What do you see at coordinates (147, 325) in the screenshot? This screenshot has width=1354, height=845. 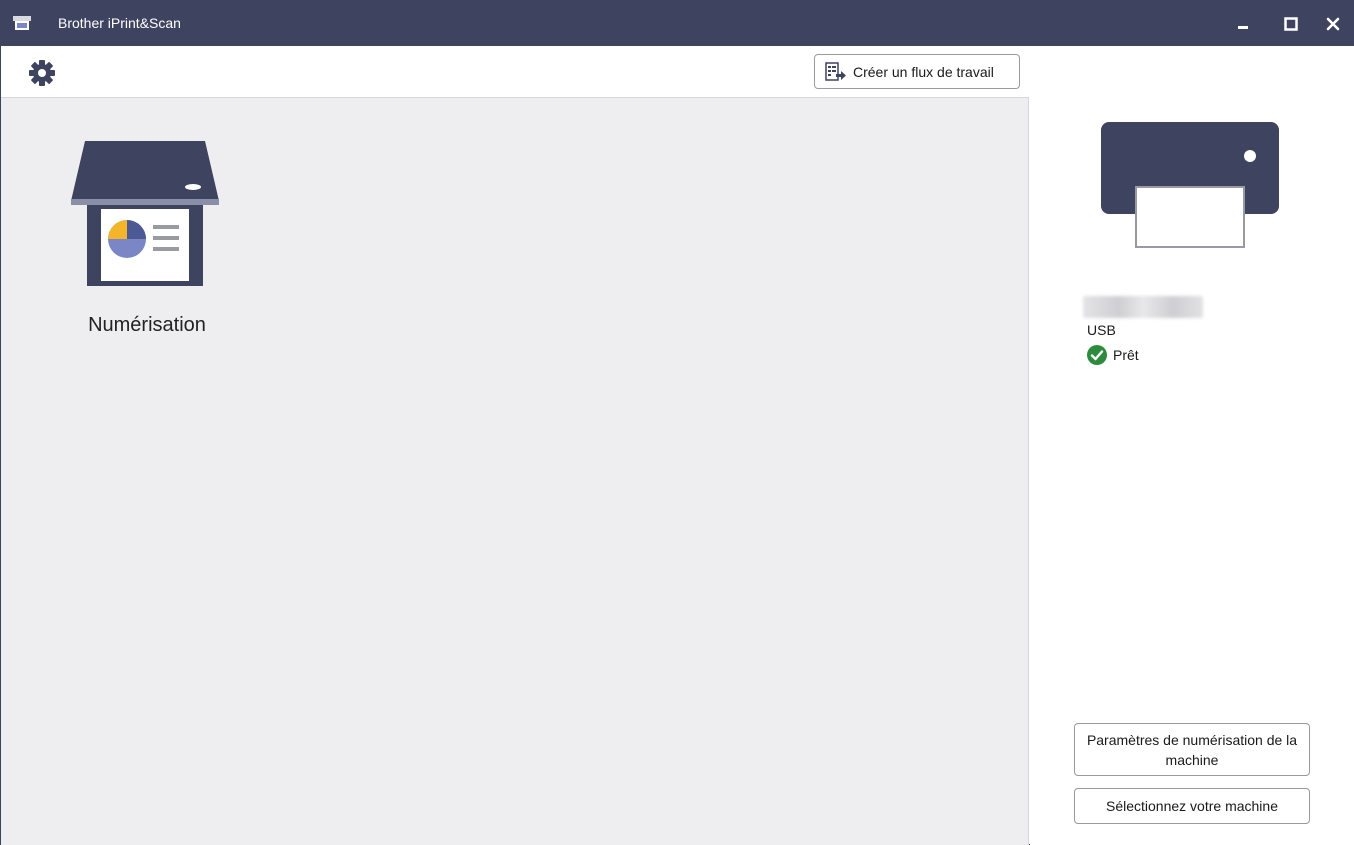 I see `scan-tile-label: Numérisation` at bounding box center [147, 325].